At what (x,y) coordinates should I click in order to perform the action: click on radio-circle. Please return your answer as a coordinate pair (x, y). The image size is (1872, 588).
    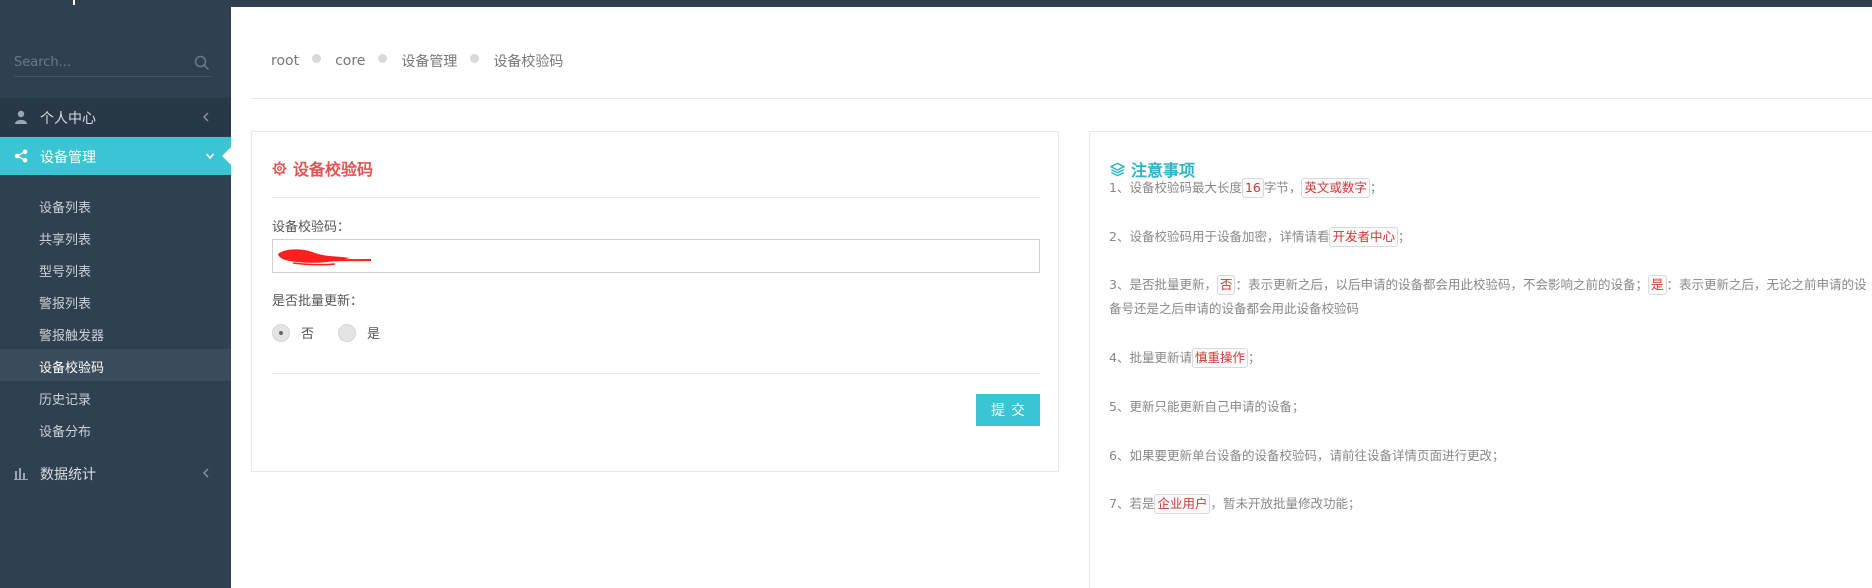
    Looking at the image, I should click on (347, 332).